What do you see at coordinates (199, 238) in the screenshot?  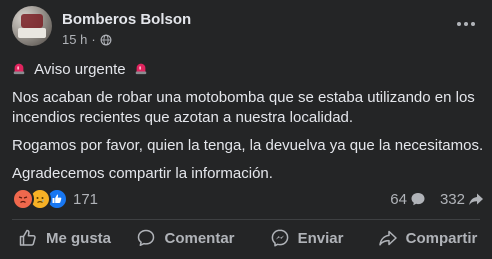 I see `comment-button-label: Comentar` at bounding box center [199, 238].